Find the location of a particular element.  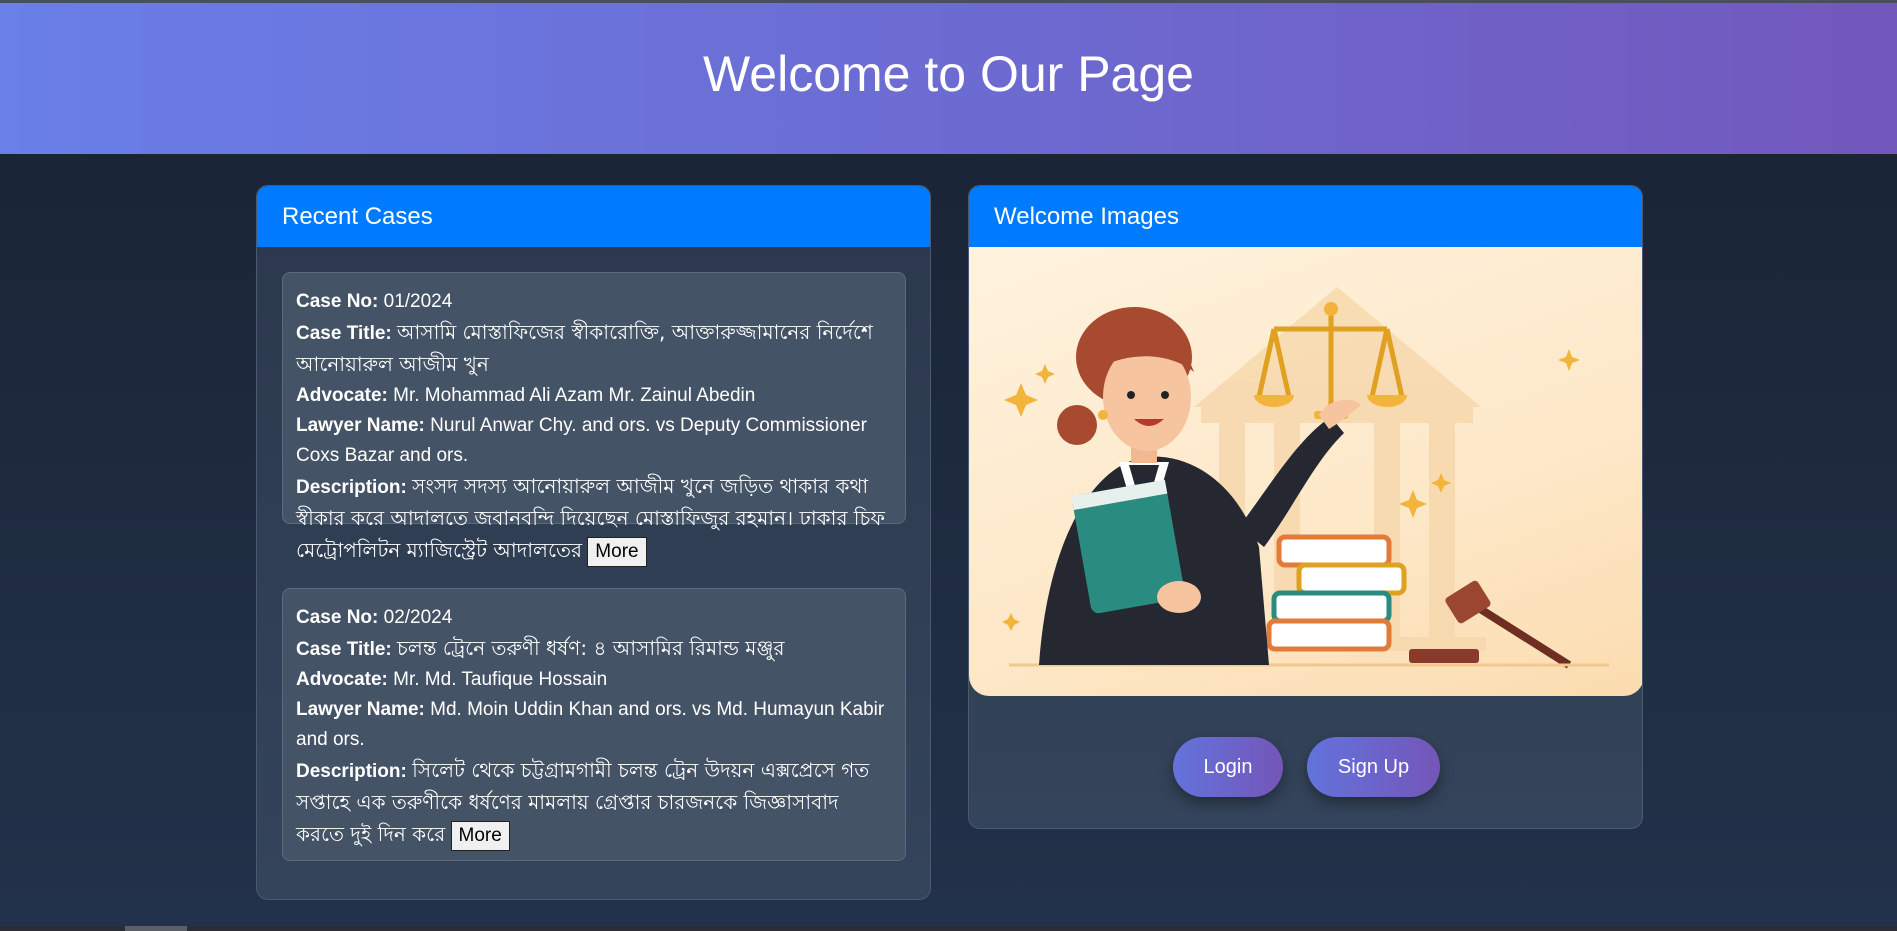

case-no-value: 01/2024 is located at coordinates (418, 301).